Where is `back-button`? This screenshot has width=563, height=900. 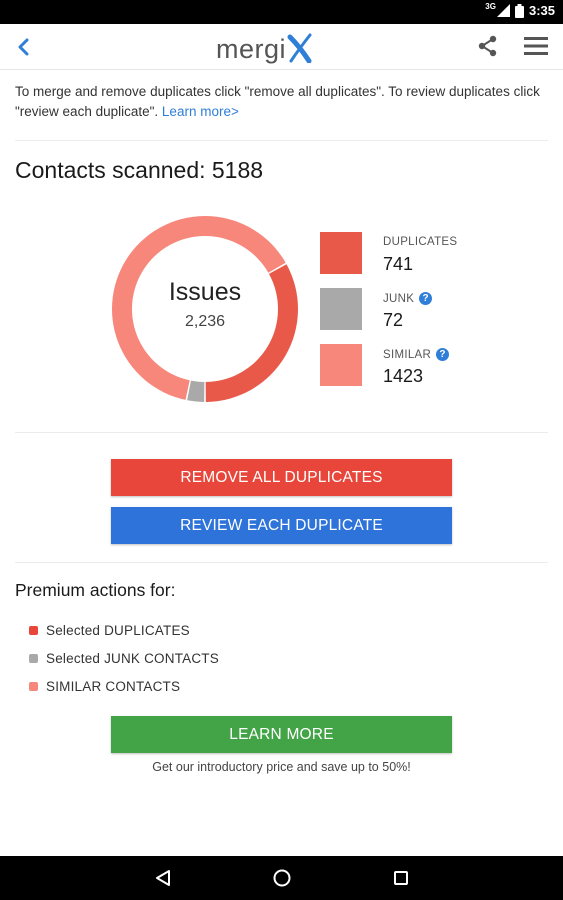
back-button is located at coordinates (23, 47).